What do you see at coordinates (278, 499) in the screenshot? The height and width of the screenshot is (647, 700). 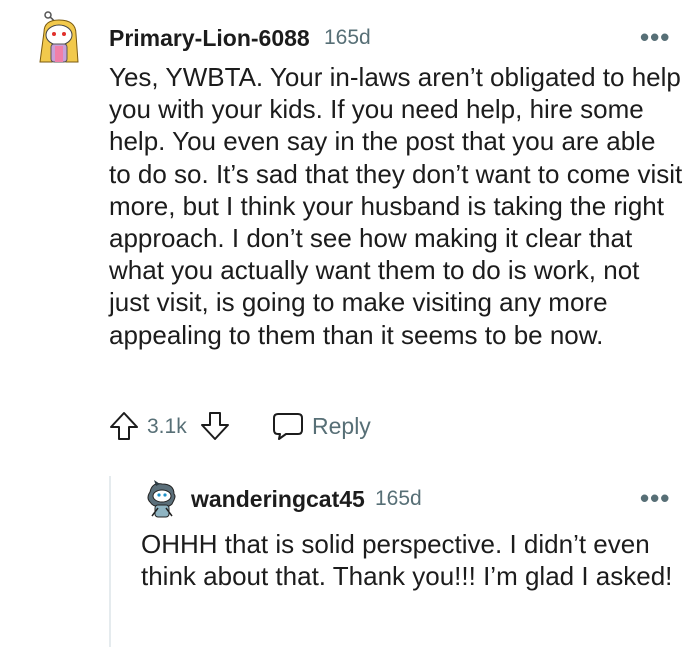 I see `reply-username: wanderingcat45` at bounding box center [278, 499].